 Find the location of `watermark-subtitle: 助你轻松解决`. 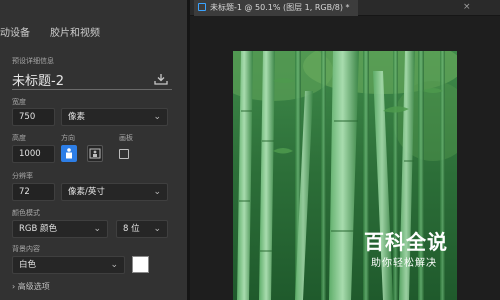

watermark-subtitle: 助你轻松解决 is located at coordinates (404, 263).